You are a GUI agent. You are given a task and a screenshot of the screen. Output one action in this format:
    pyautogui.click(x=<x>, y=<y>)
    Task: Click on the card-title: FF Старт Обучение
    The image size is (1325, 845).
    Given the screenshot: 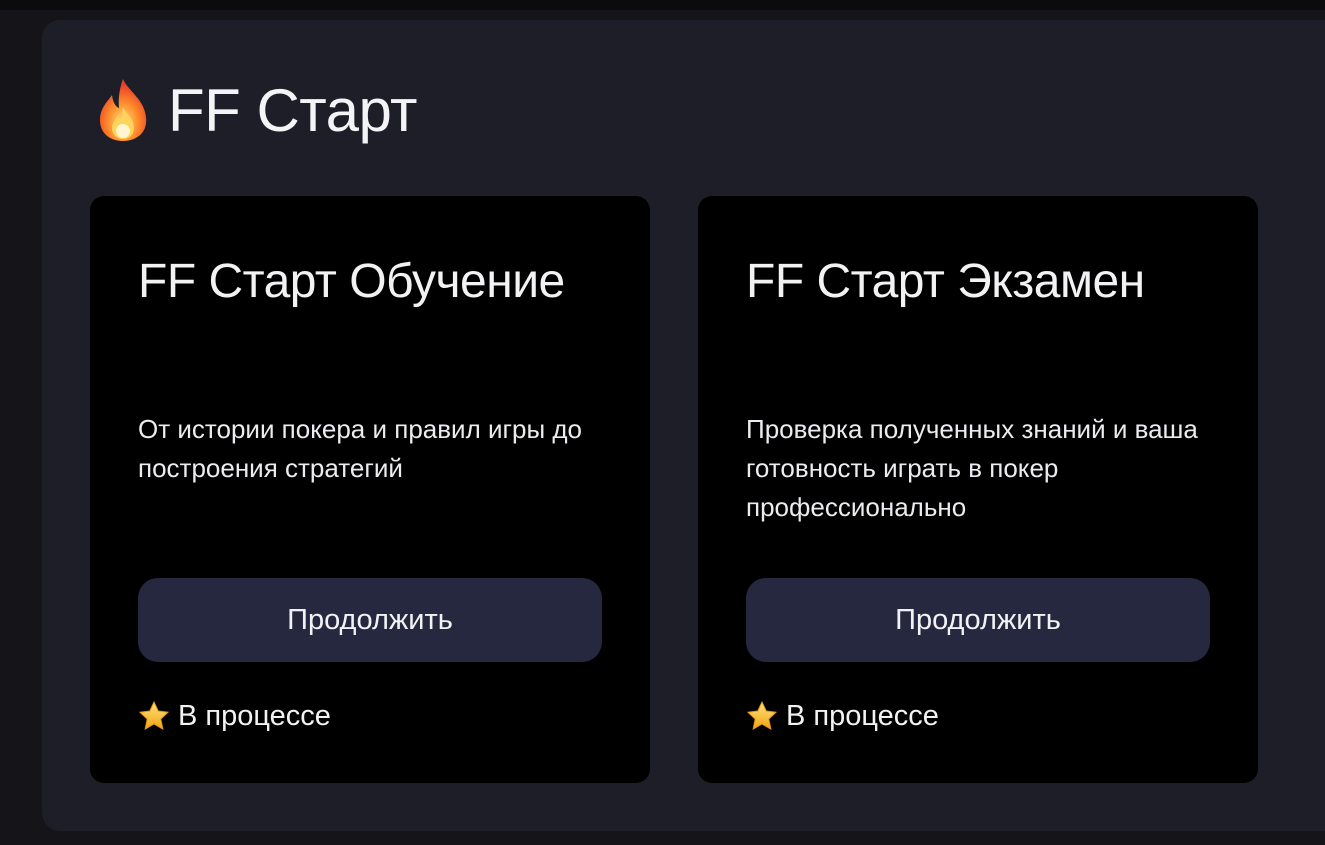 What is the action you would take?
    pyautogui.click(x=351, y=281)
    